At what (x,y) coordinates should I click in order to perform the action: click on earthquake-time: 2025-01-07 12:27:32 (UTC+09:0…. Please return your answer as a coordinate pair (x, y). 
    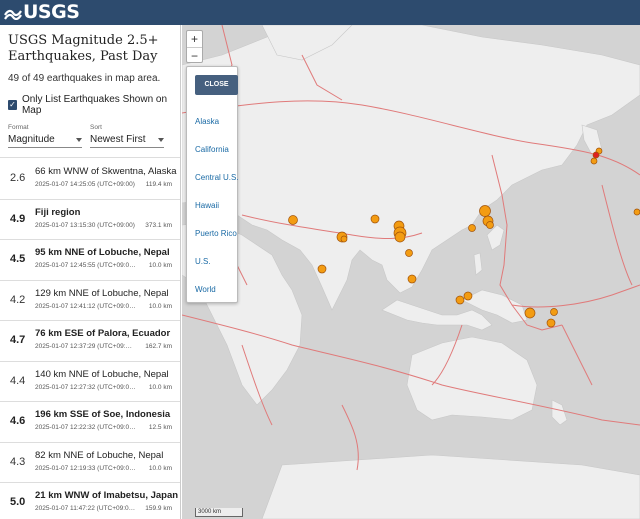
    Looking at the image, I should click on (85, 387).